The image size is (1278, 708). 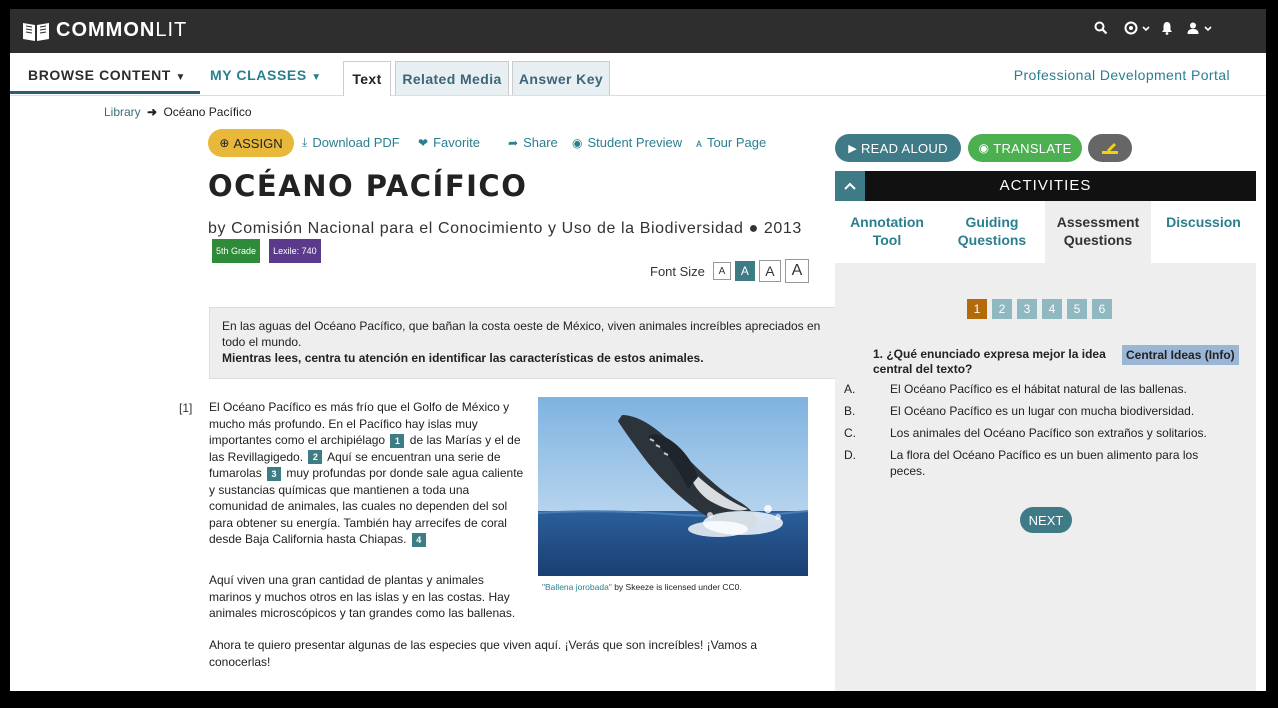 I want to click on option-letter: B., so click(x=850, y=411).